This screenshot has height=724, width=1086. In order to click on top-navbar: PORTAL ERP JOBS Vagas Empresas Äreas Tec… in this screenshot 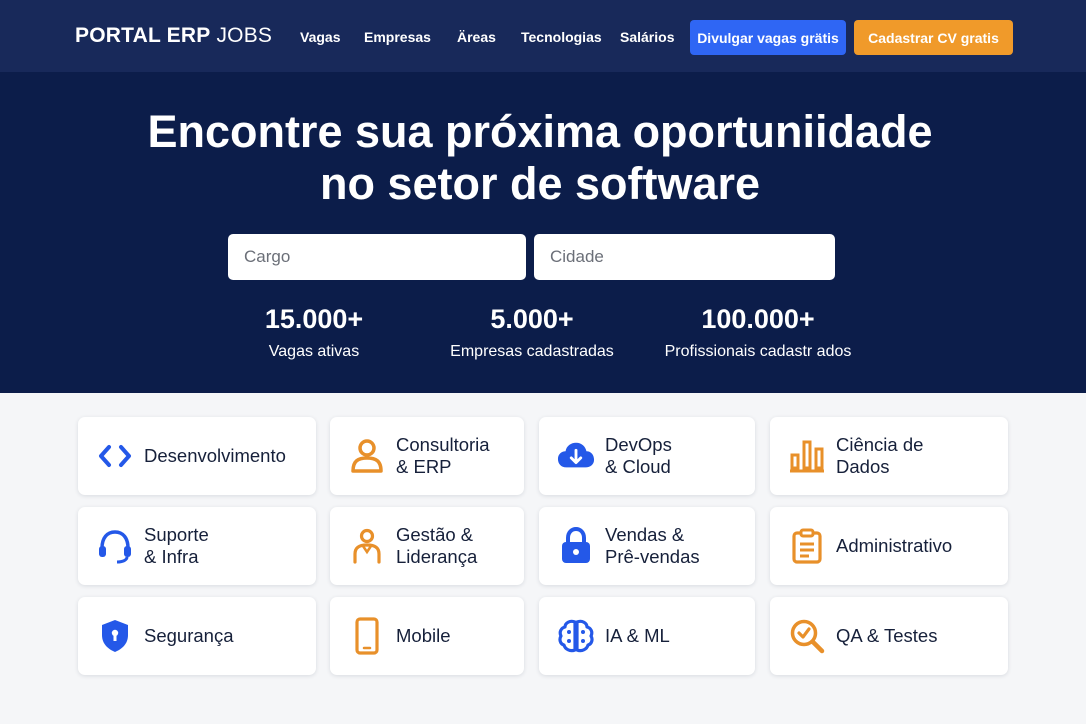, I will do `click(543, 36)`.